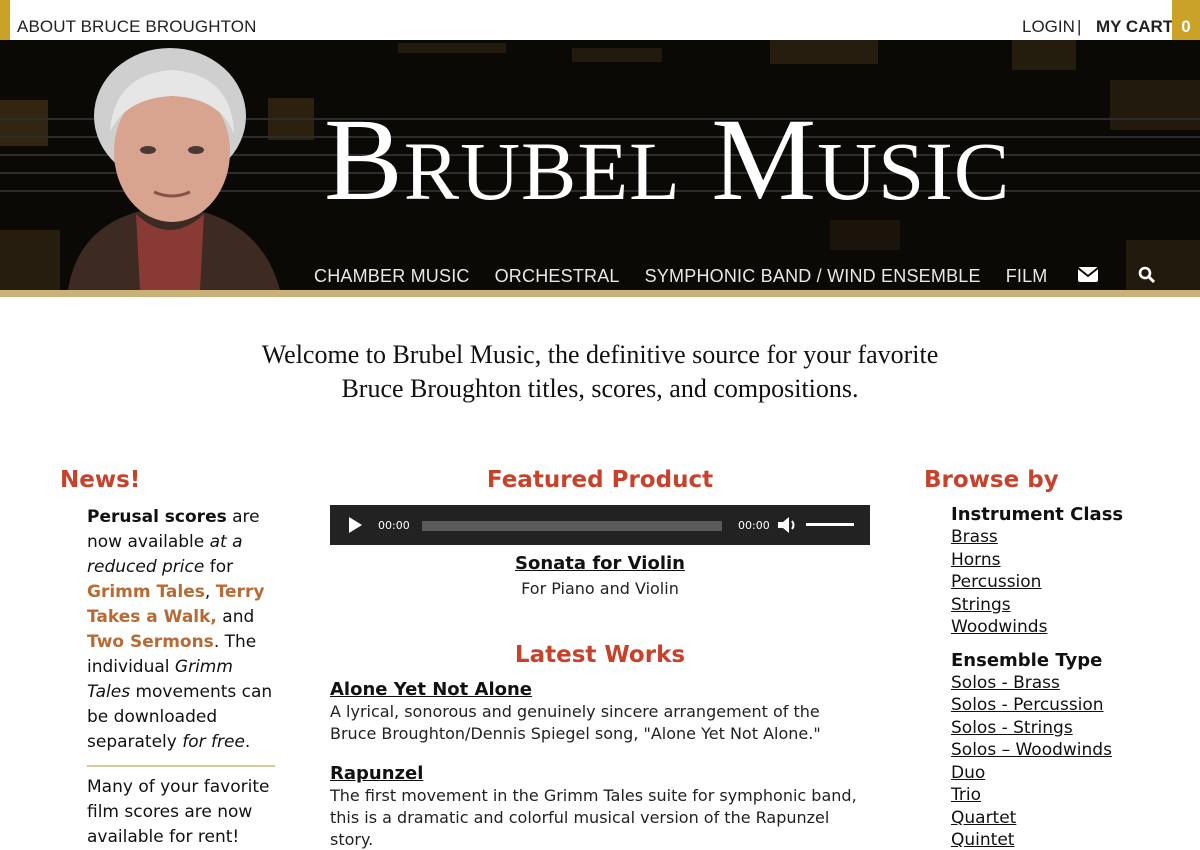 The image size is (1200, 850). What do you see at coordinates (1071, 683) in the screenshot?
I see `browse-solos-brass: Solos - Brass` at bounding box center [1071, 683].